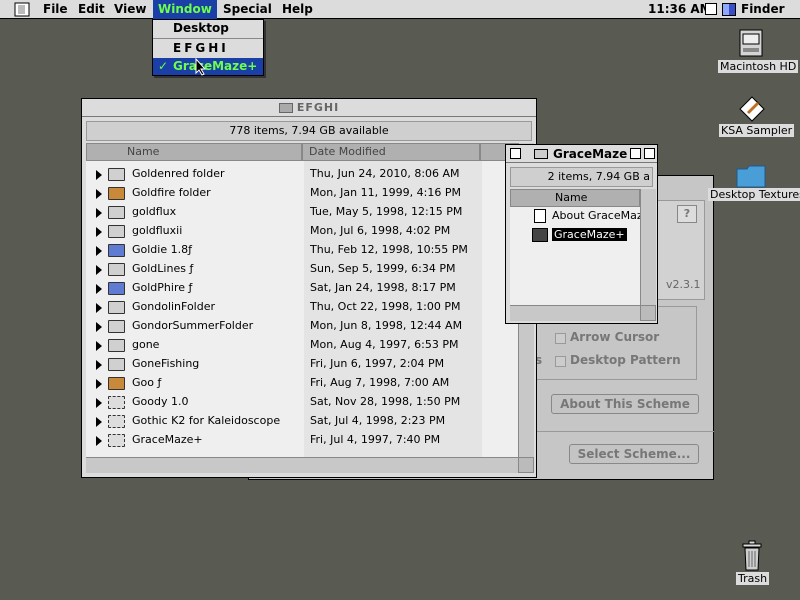 The width and height of the screenshot is (800, 600). I want to click on name-column-header: Name, so click(194, 152).